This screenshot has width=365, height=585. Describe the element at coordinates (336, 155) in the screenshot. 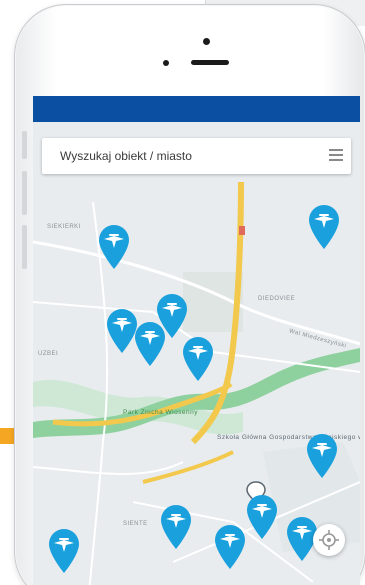

I see `hamburger-menu-icon` at that location.